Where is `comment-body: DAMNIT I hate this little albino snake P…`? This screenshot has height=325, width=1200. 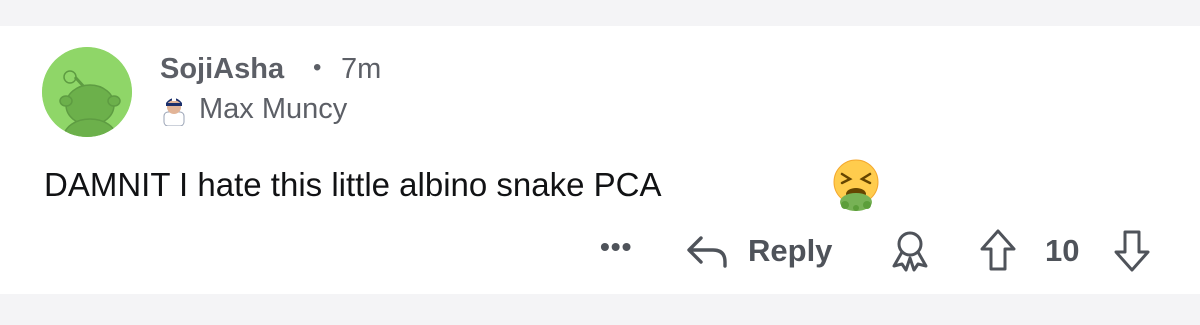 comment-body: DAMNIT I hate this little albino snake P… is located at coordinates (353, 184).